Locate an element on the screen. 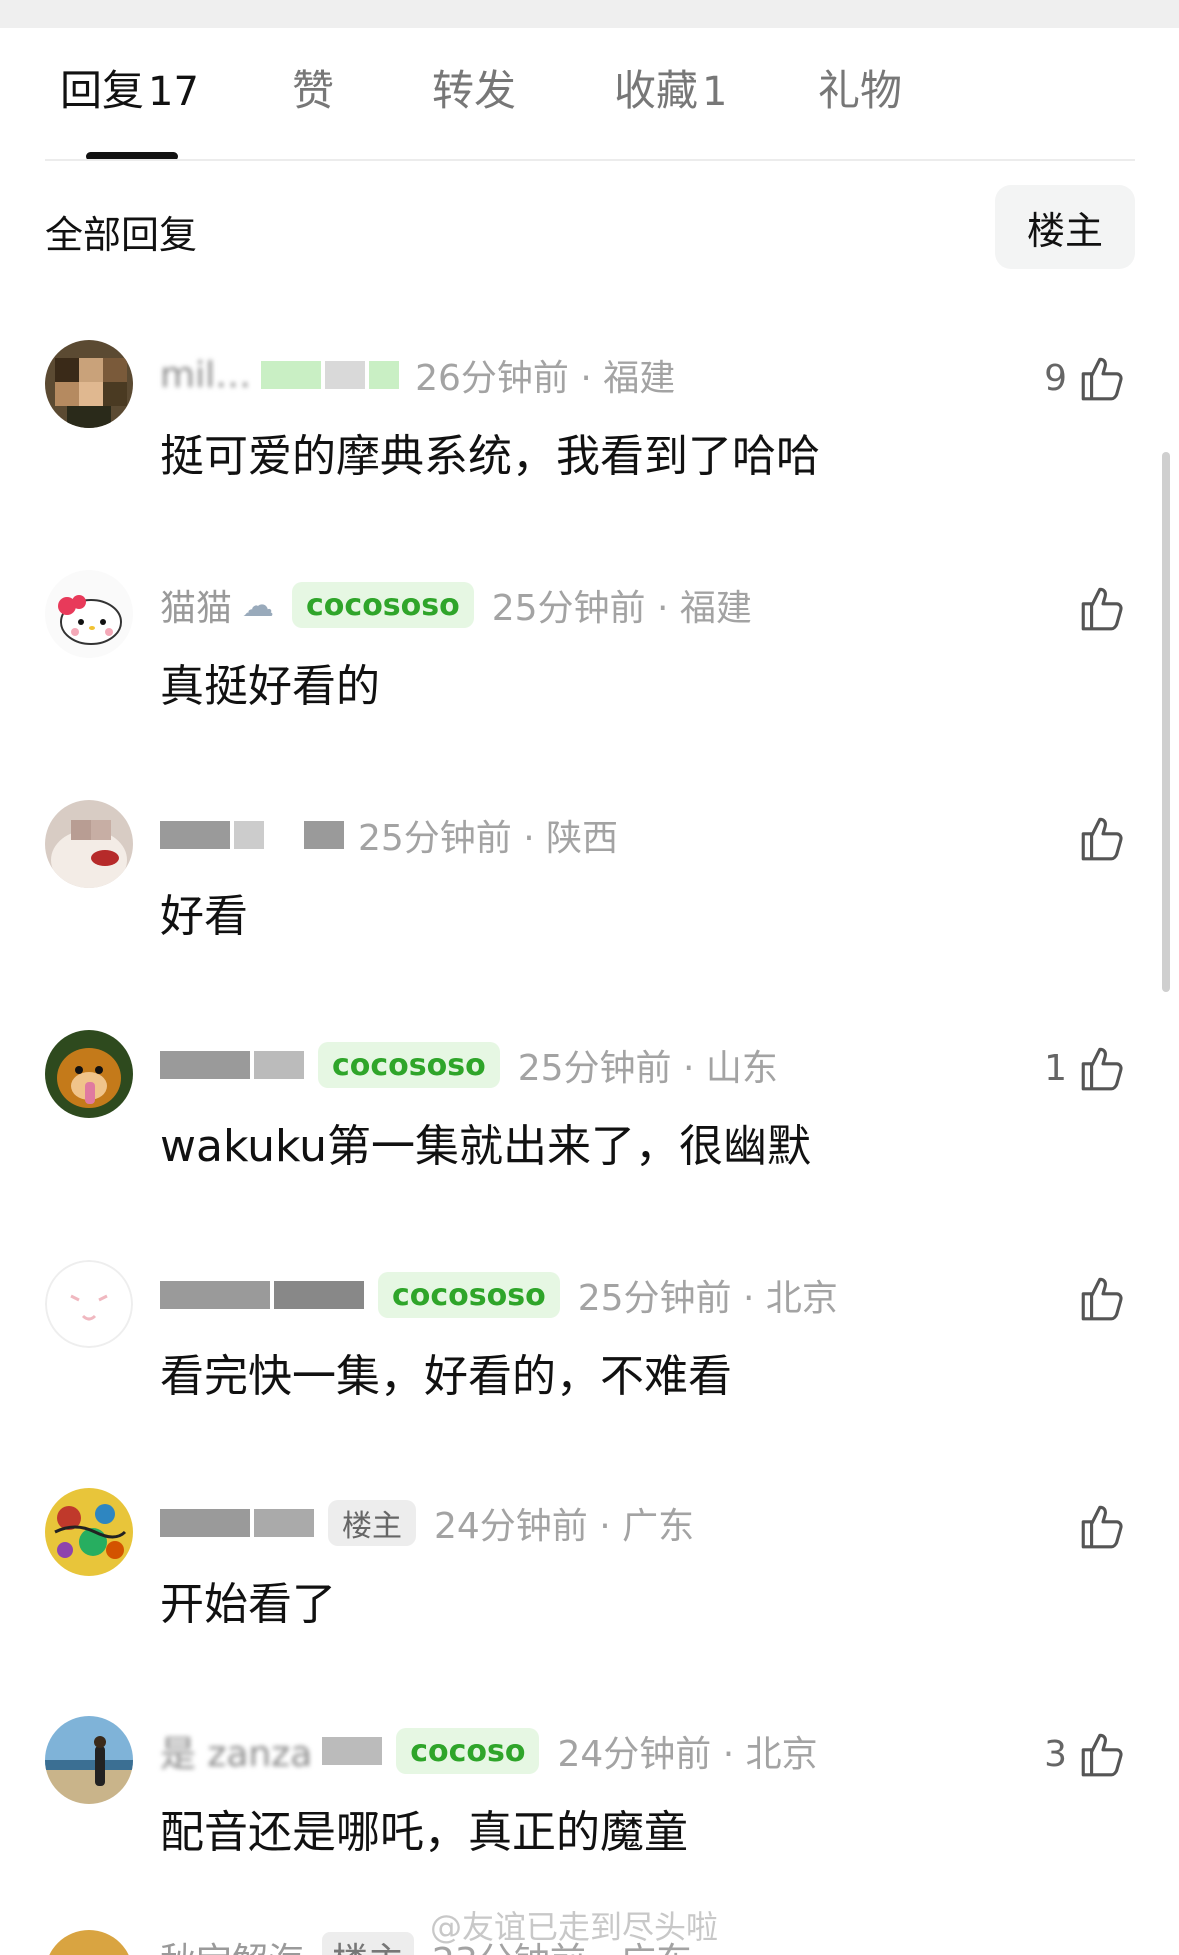 Image resolution: width=1179 pixels, height=1955 pixels. fan-badge: cocoso is located at coordinates (468, 1751).